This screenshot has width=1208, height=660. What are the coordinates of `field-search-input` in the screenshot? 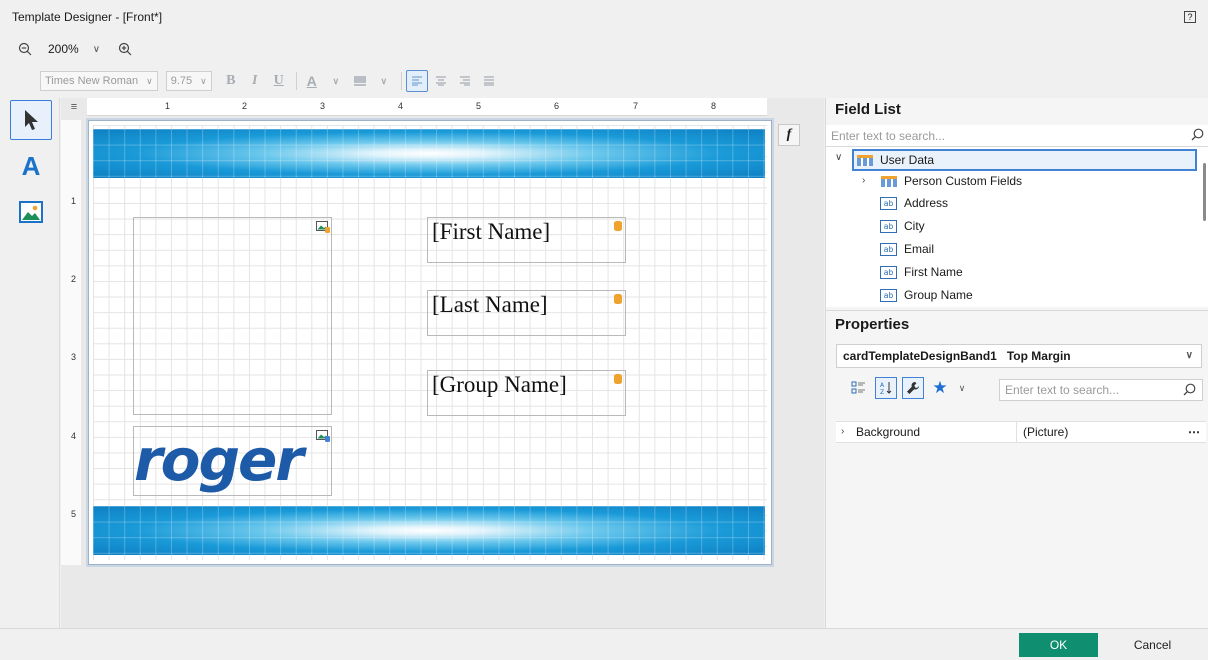 It's located at (1017, 135).